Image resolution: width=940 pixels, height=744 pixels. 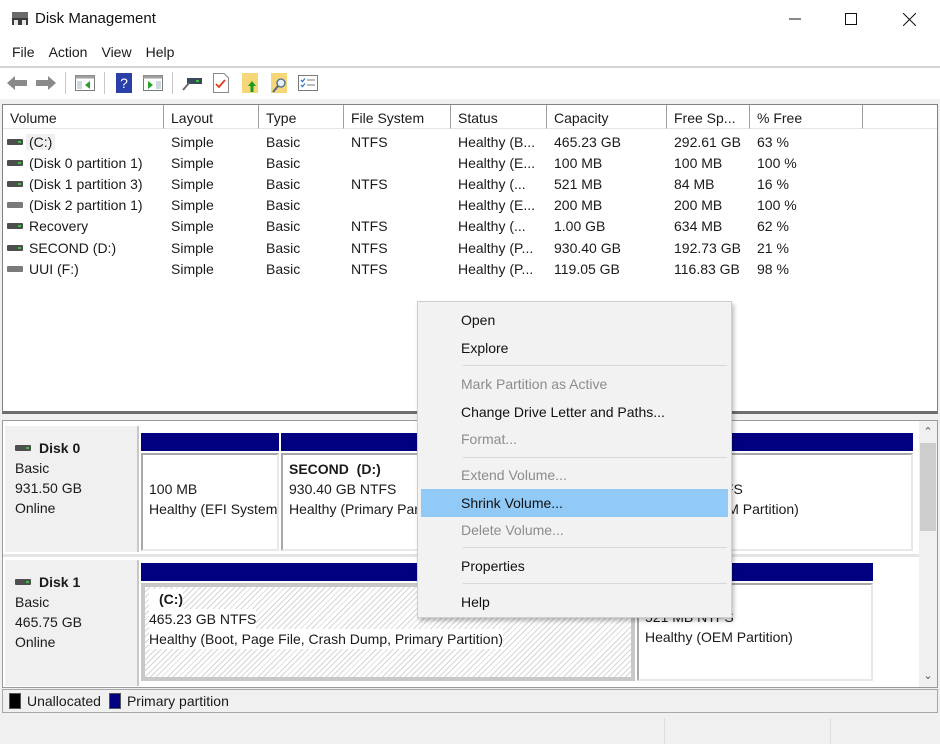 I want to click on partition-status: Healthy (EFI System Partition), so click(x=213, y=509).